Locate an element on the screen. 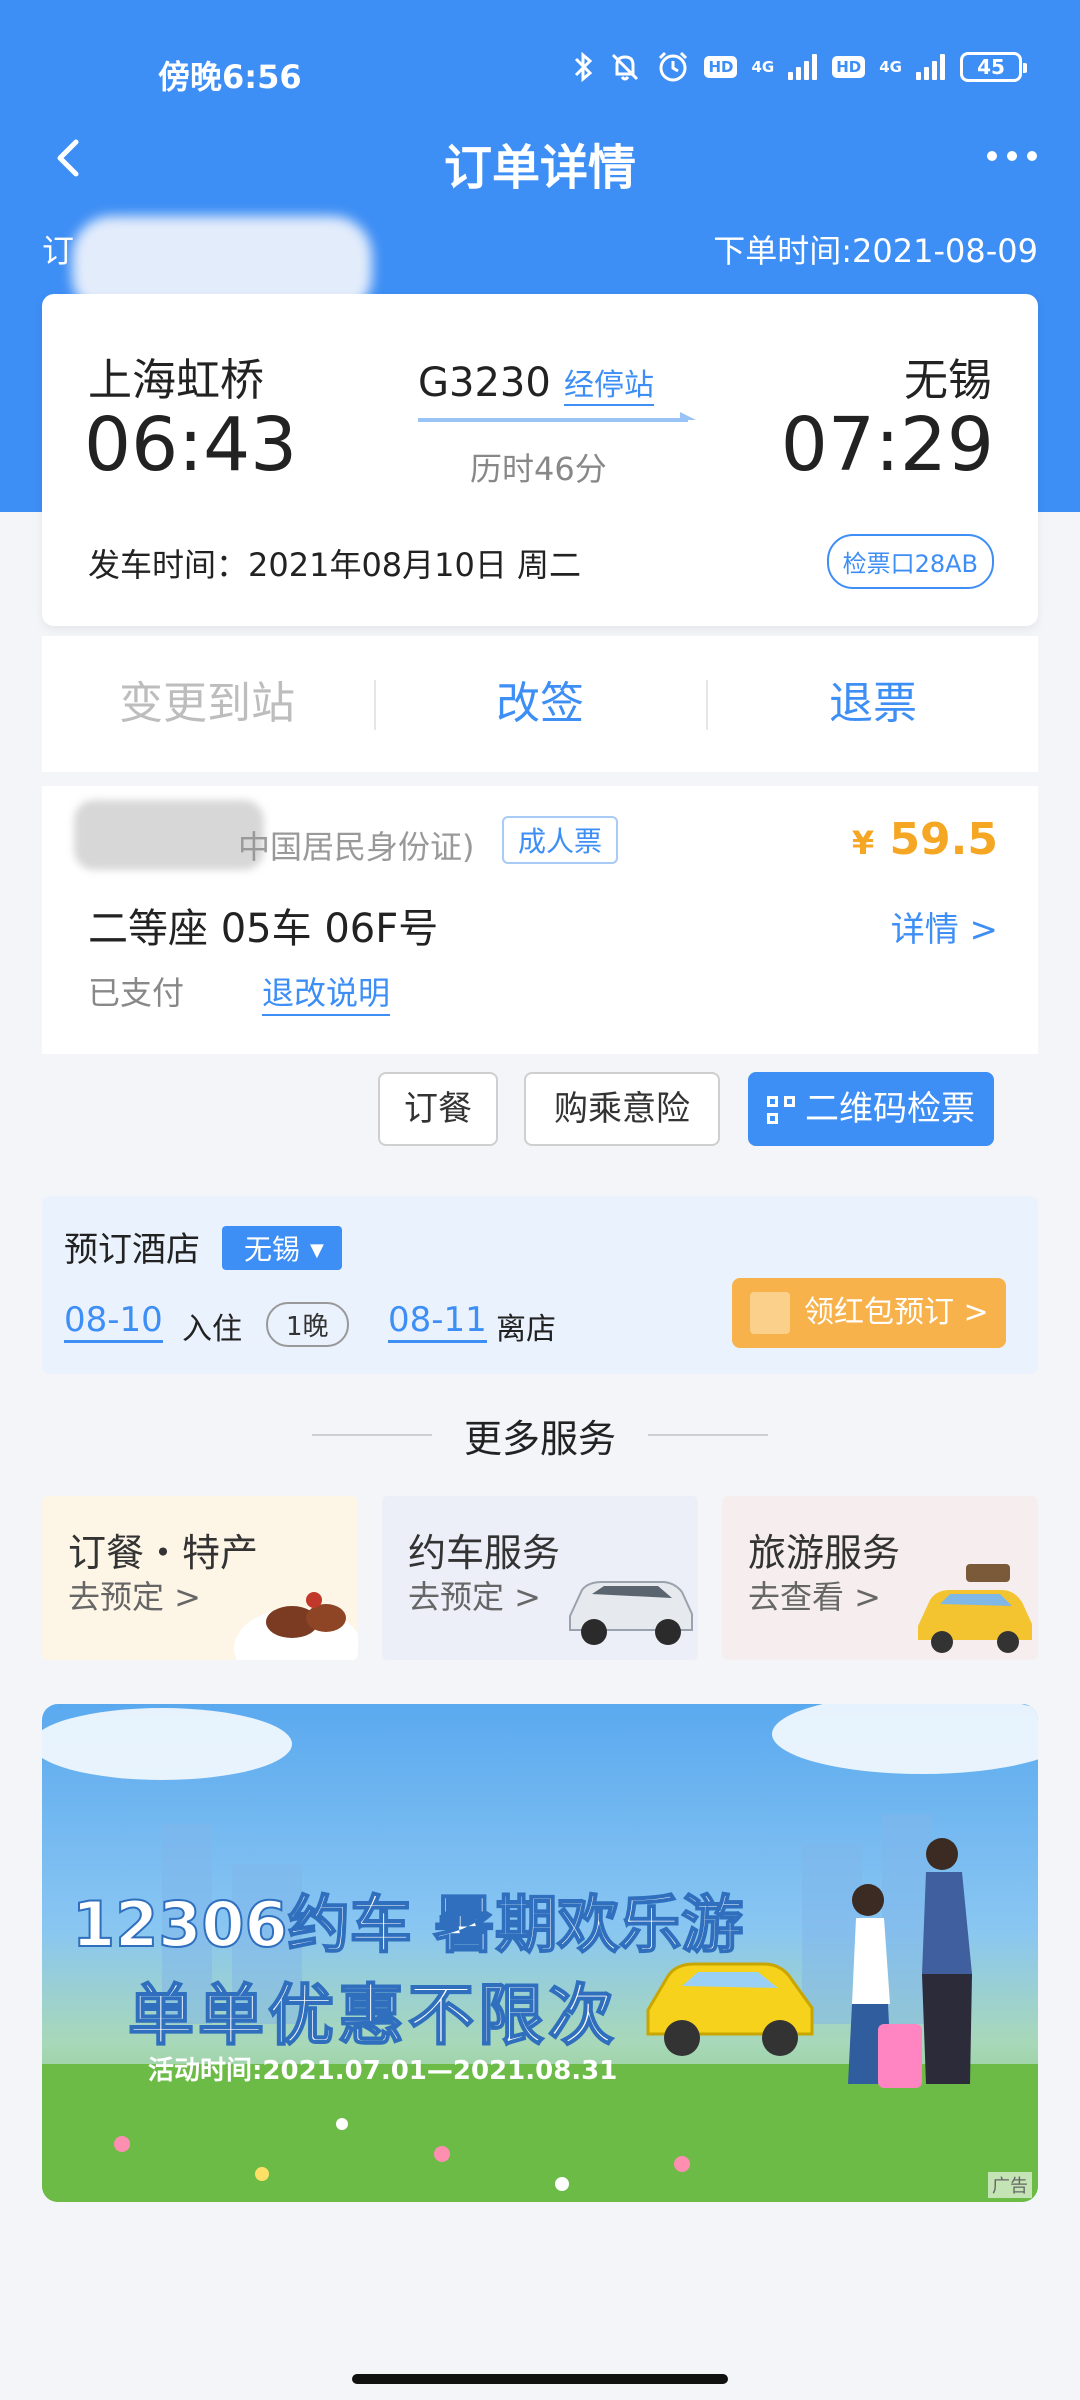 This screenshot has width=1080, height=2400. gate-badge: 检票口28AB is located at coordinates (910, 561).